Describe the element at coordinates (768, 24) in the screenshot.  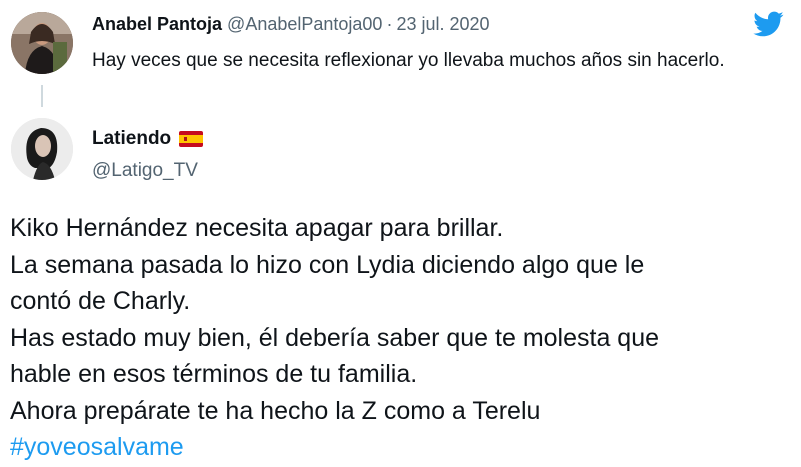
I see `twitter-bird-icon` at that location.